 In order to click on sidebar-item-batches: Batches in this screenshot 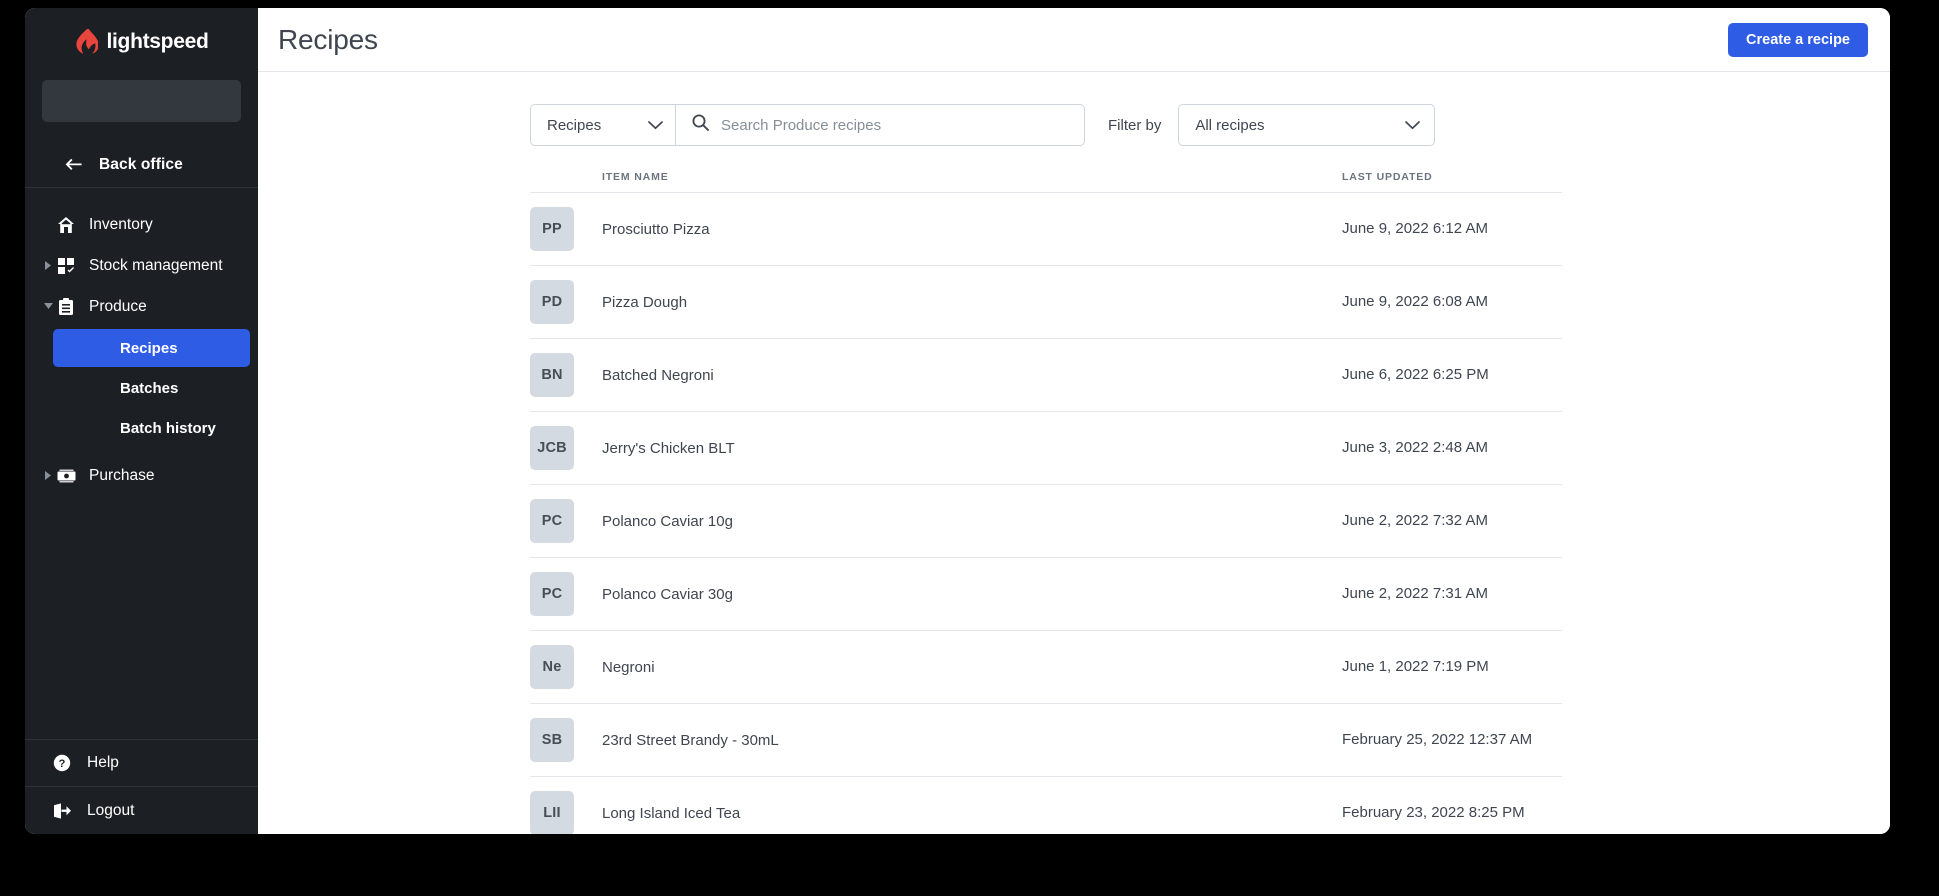, I will do `click(151, 388)`.